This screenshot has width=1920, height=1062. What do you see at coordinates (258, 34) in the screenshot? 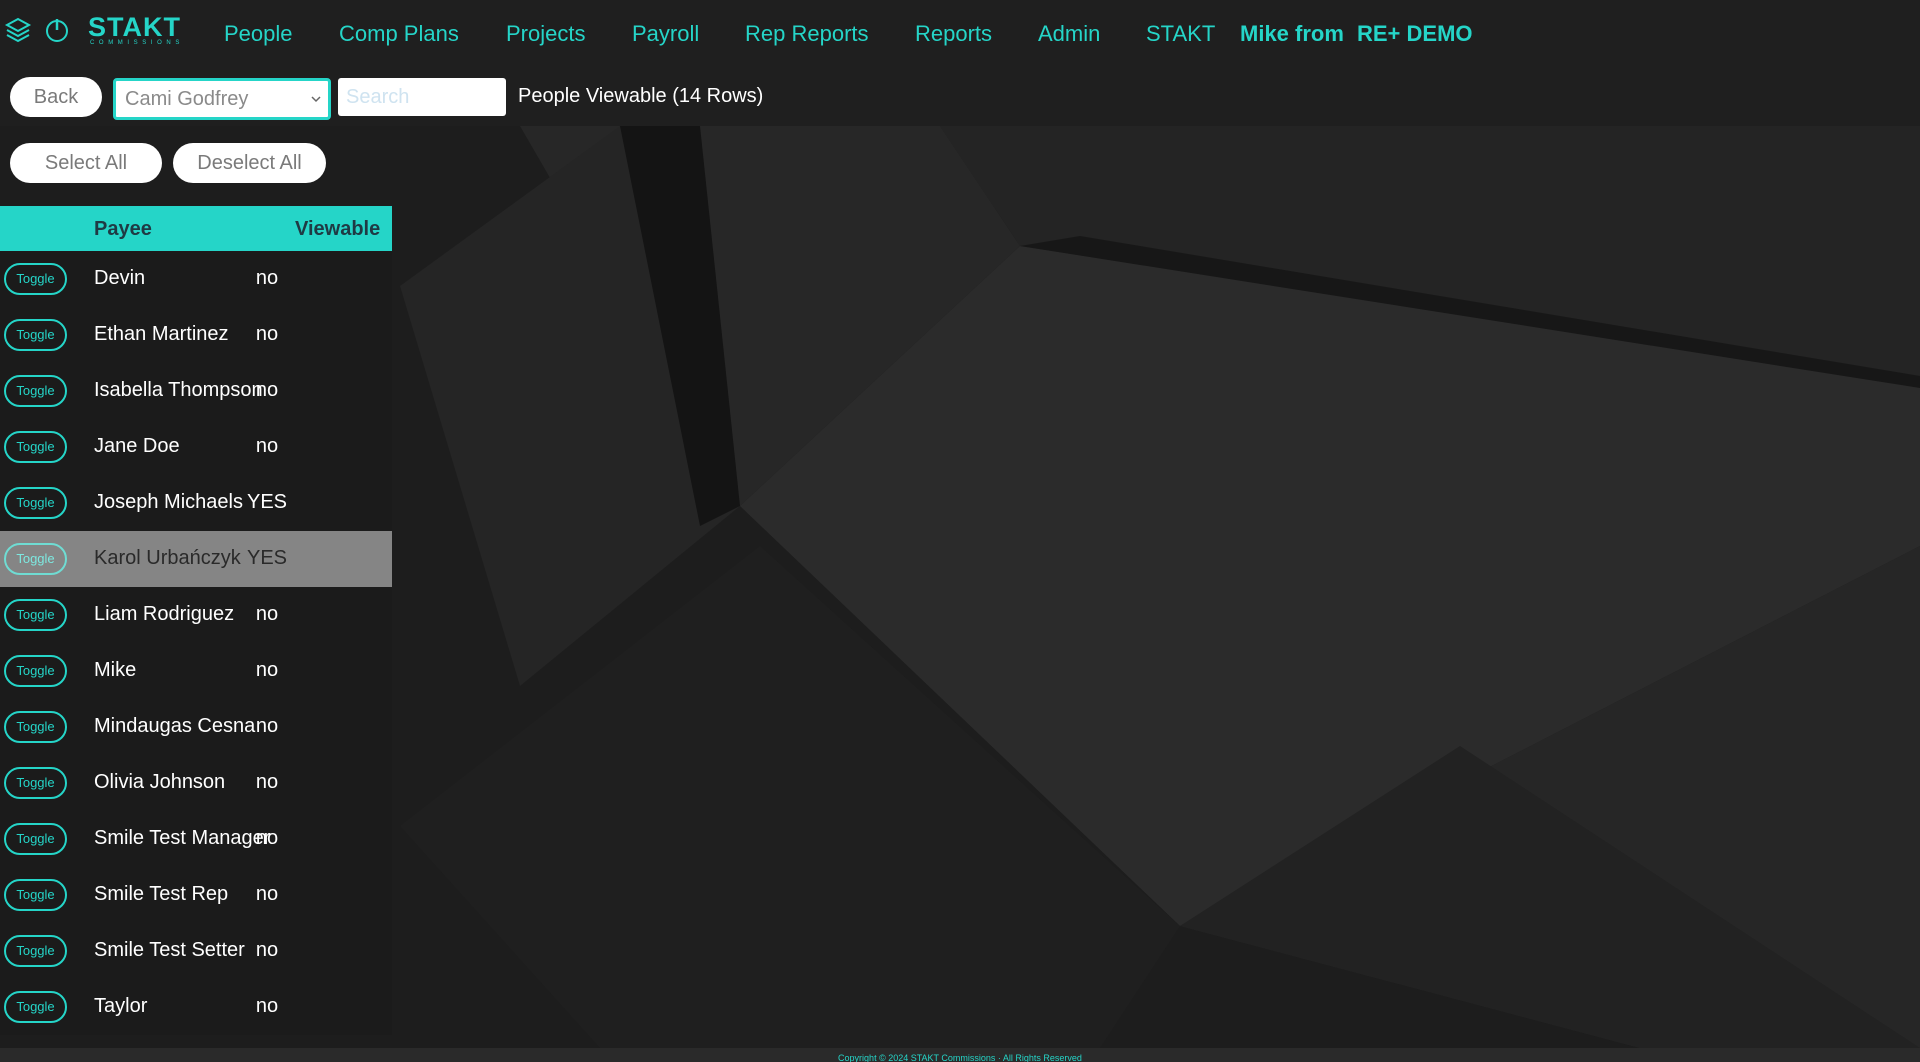
I see `nav-people: People` at bounding box center [258, 34].